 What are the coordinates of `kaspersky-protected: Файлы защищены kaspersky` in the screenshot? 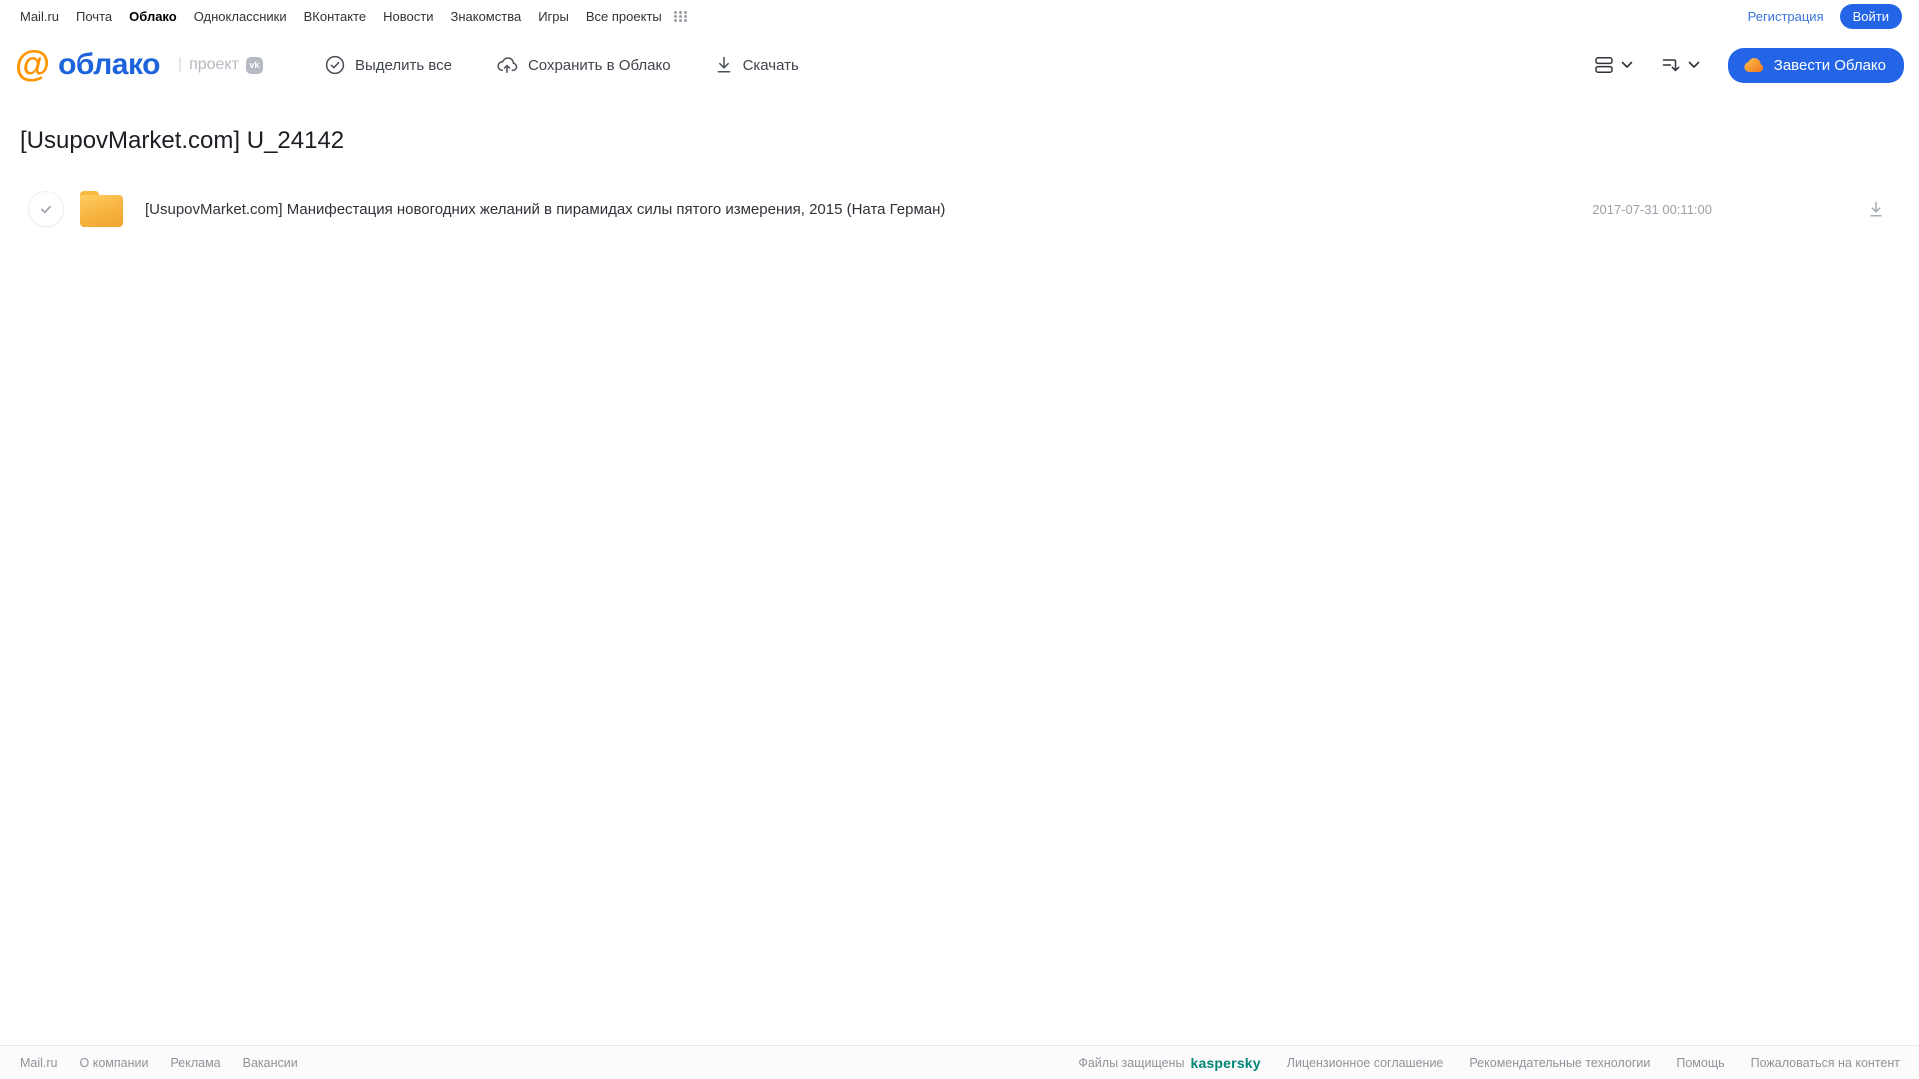 It's located at (1169, 1063).